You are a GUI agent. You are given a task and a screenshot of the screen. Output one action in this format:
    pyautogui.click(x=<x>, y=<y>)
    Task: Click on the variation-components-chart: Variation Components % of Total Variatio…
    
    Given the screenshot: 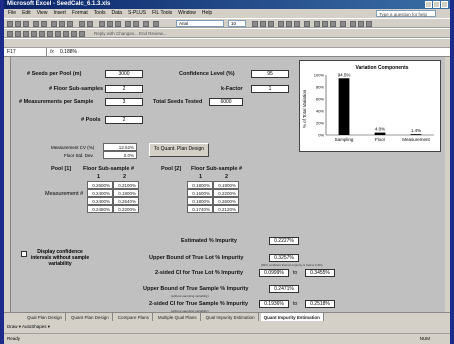 What is the action you would take?
    pyautogui.click(x=370, y=106)
    